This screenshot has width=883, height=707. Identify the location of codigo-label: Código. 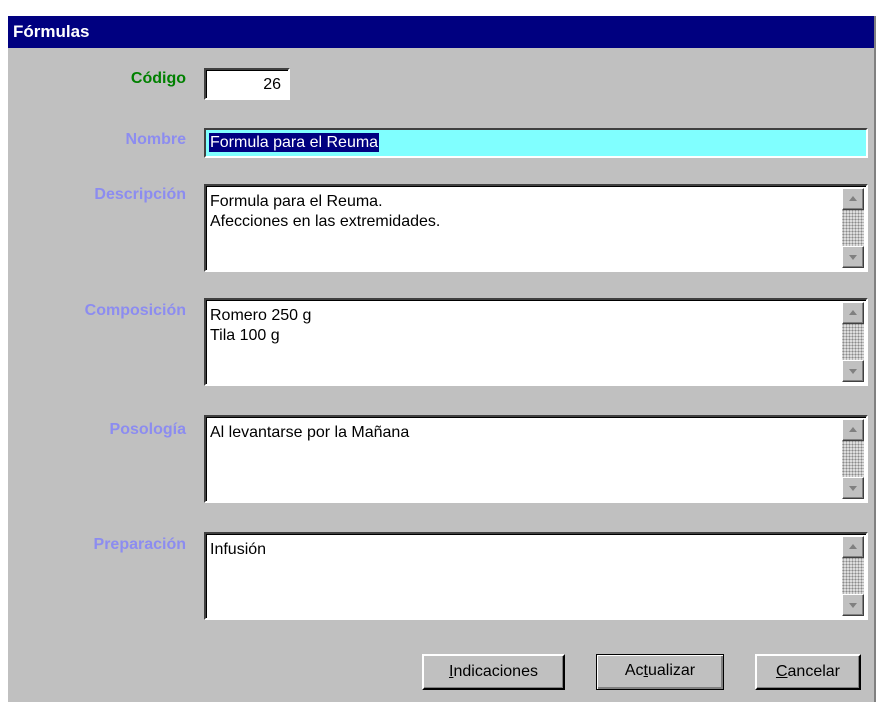
(158, 78).